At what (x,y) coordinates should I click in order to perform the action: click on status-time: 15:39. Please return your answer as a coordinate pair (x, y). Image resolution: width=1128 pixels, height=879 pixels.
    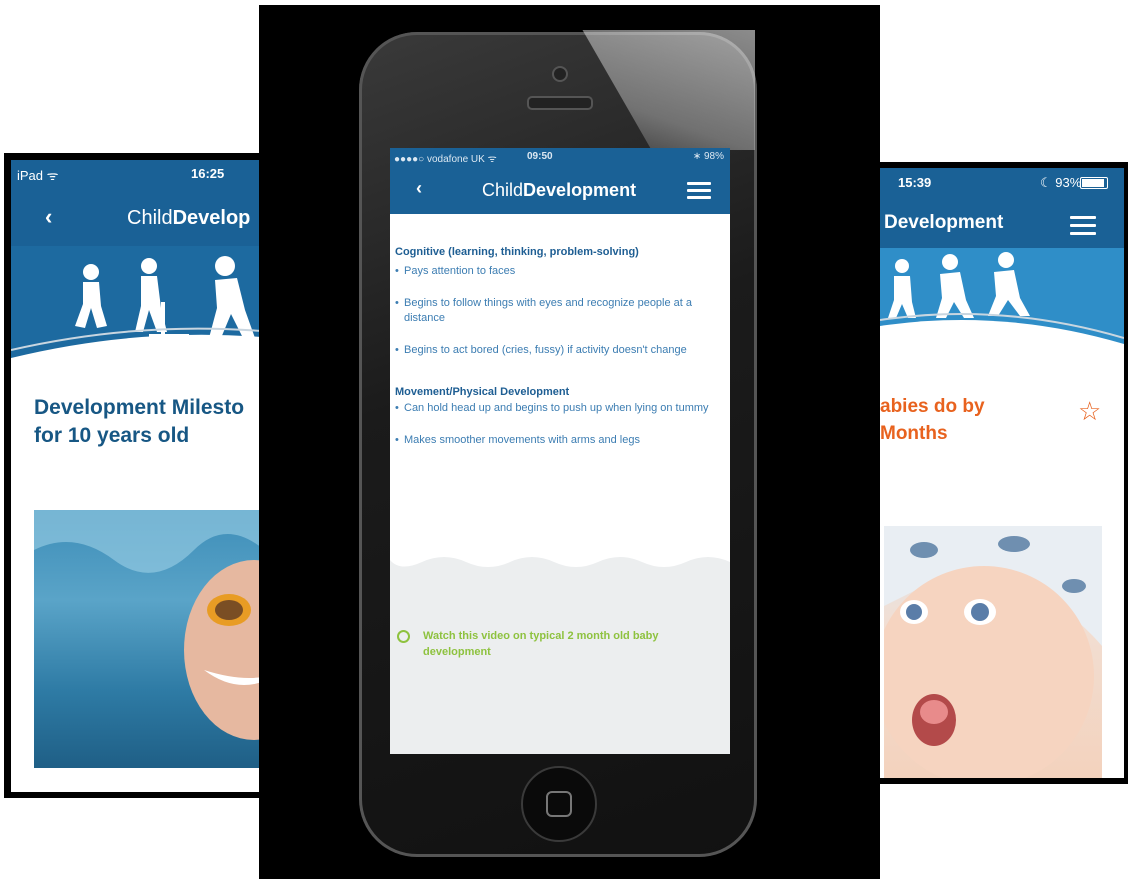
    Looking at the image, I should click on (915, 182).